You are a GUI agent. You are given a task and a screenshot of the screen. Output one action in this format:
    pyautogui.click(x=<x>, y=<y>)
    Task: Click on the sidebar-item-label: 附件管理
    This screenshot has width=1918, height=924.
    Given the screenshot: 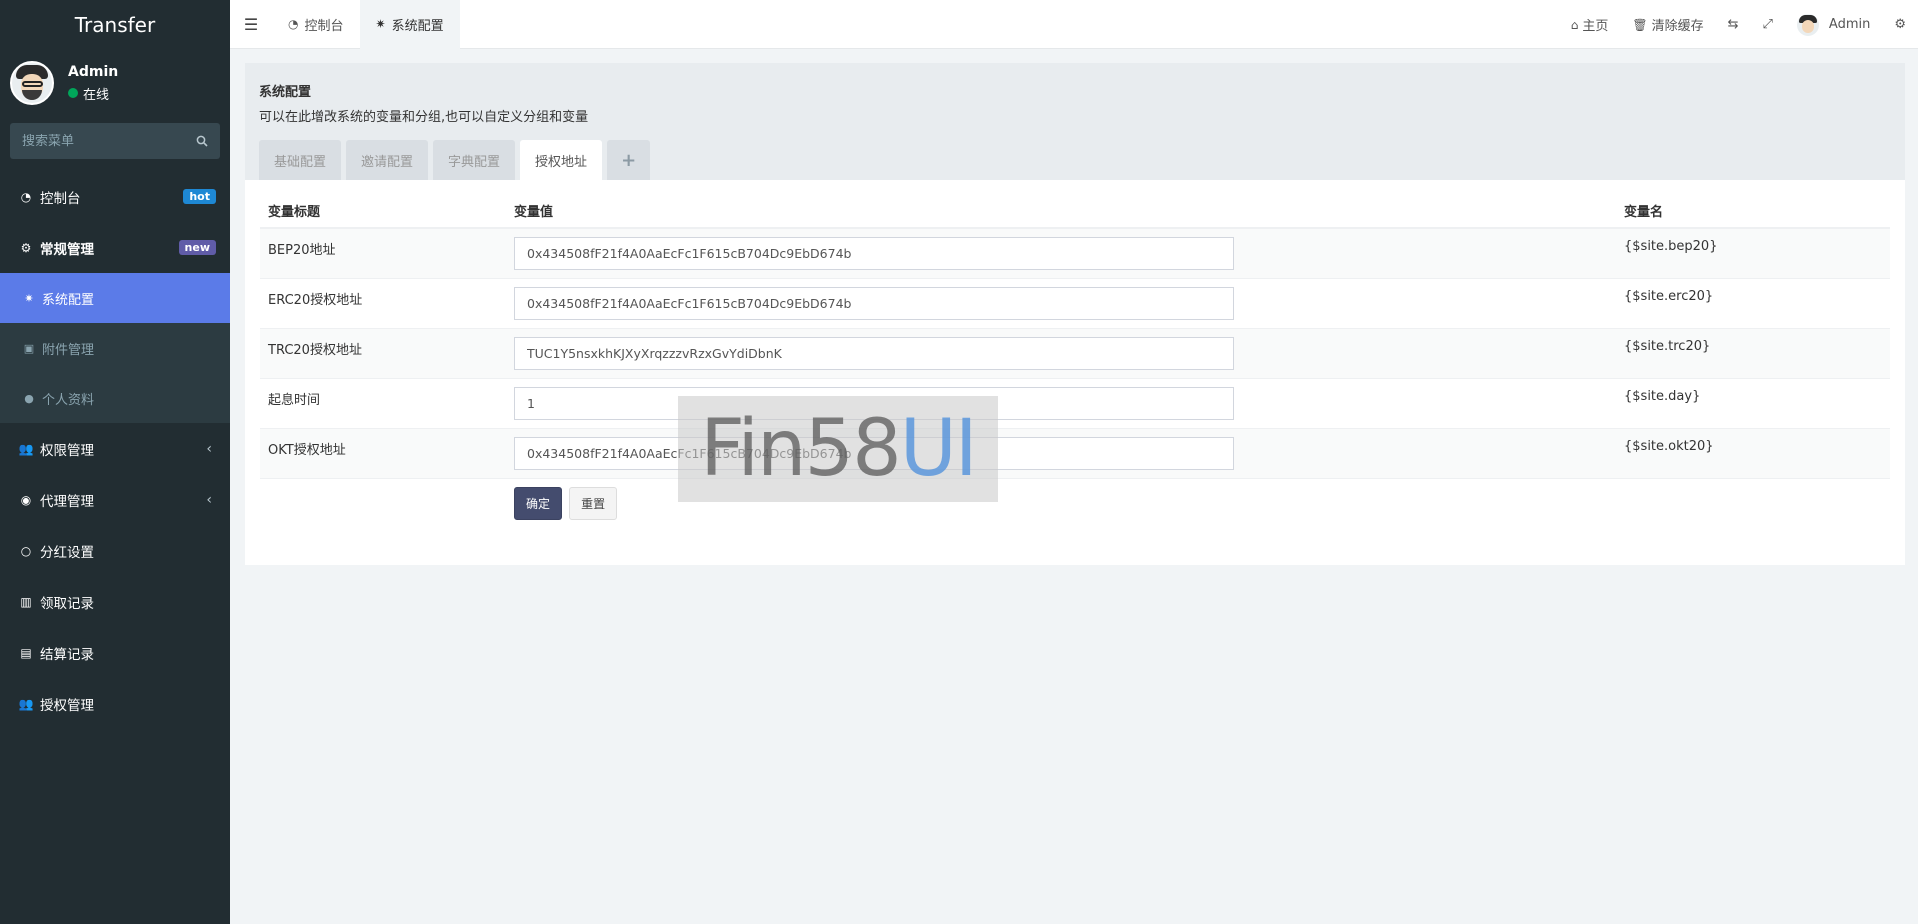 What is the action you would take?
    pyautogui.click(x=68, y=350)
    